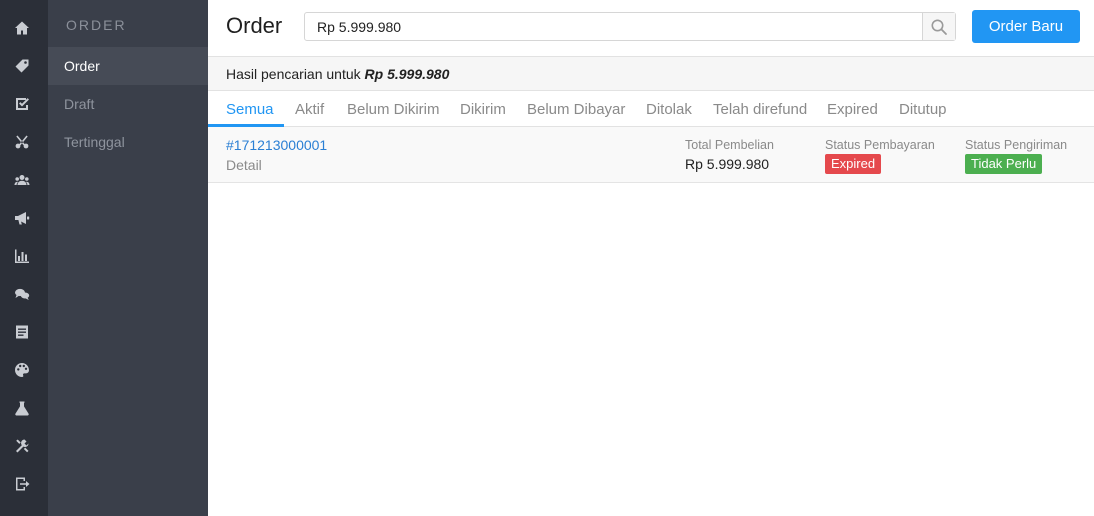 The height and width of the screenshot is (516, 1094). What do you see at coordinates (614, 26) in the screenshot?
I see `search-input` at bounding box center [614, 26].